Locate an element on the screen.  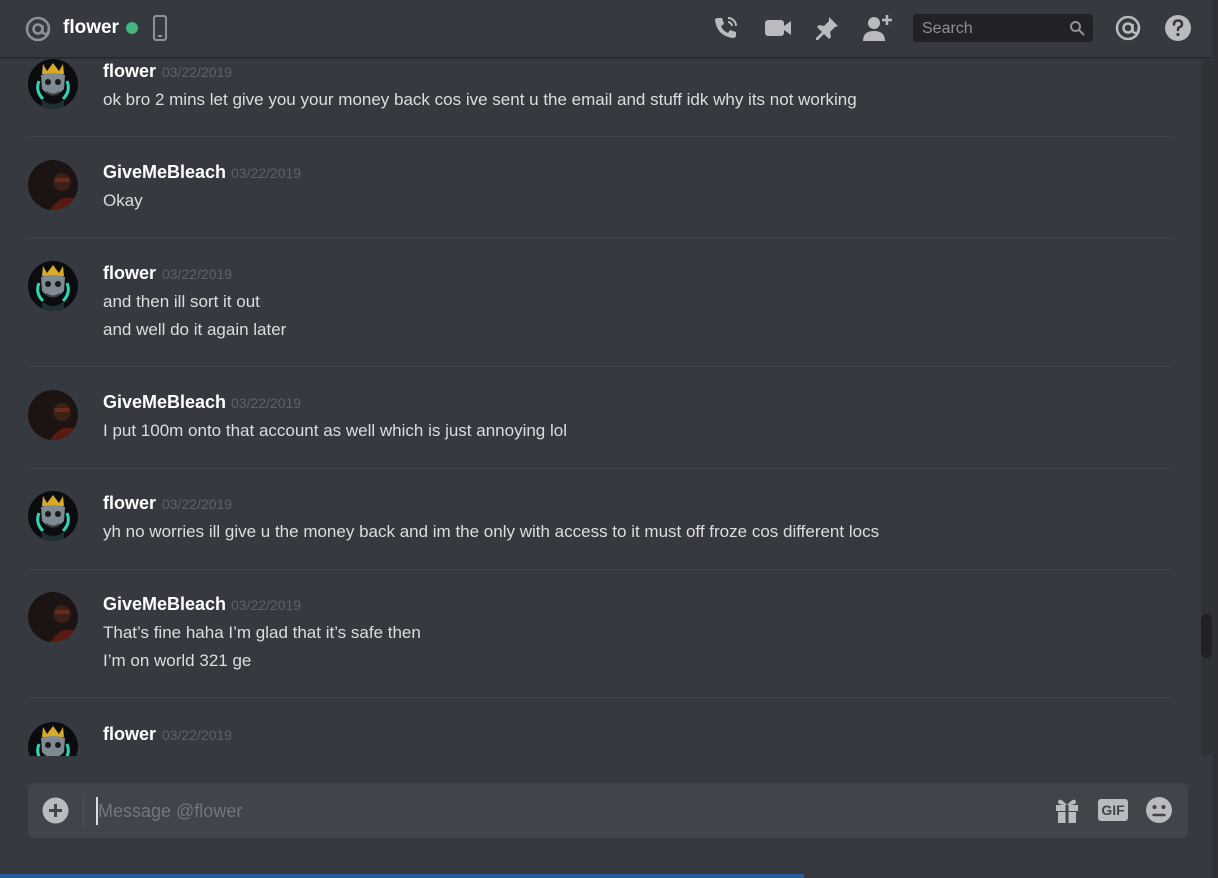
voice-call-button is located at coordinates (726, 28).